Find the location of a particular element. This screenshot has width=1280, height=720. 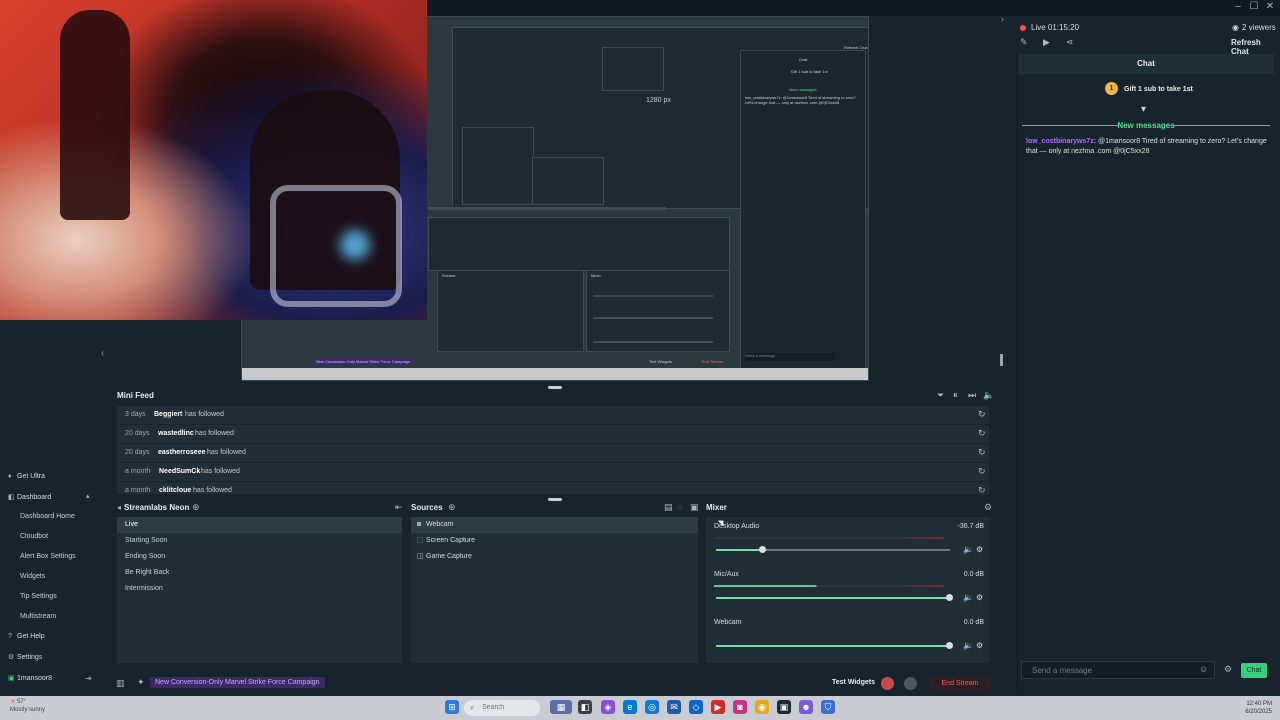

logout-icon: ⇥ is located at coordinates (88, 678).